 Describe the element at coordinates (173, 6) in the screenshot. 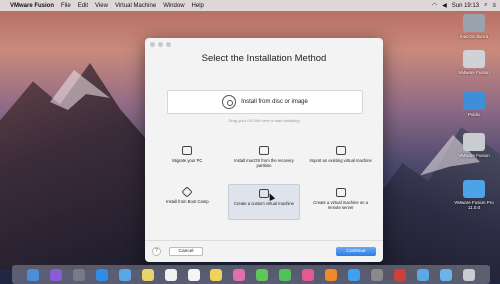

I see `menu-window: Window` at that location.